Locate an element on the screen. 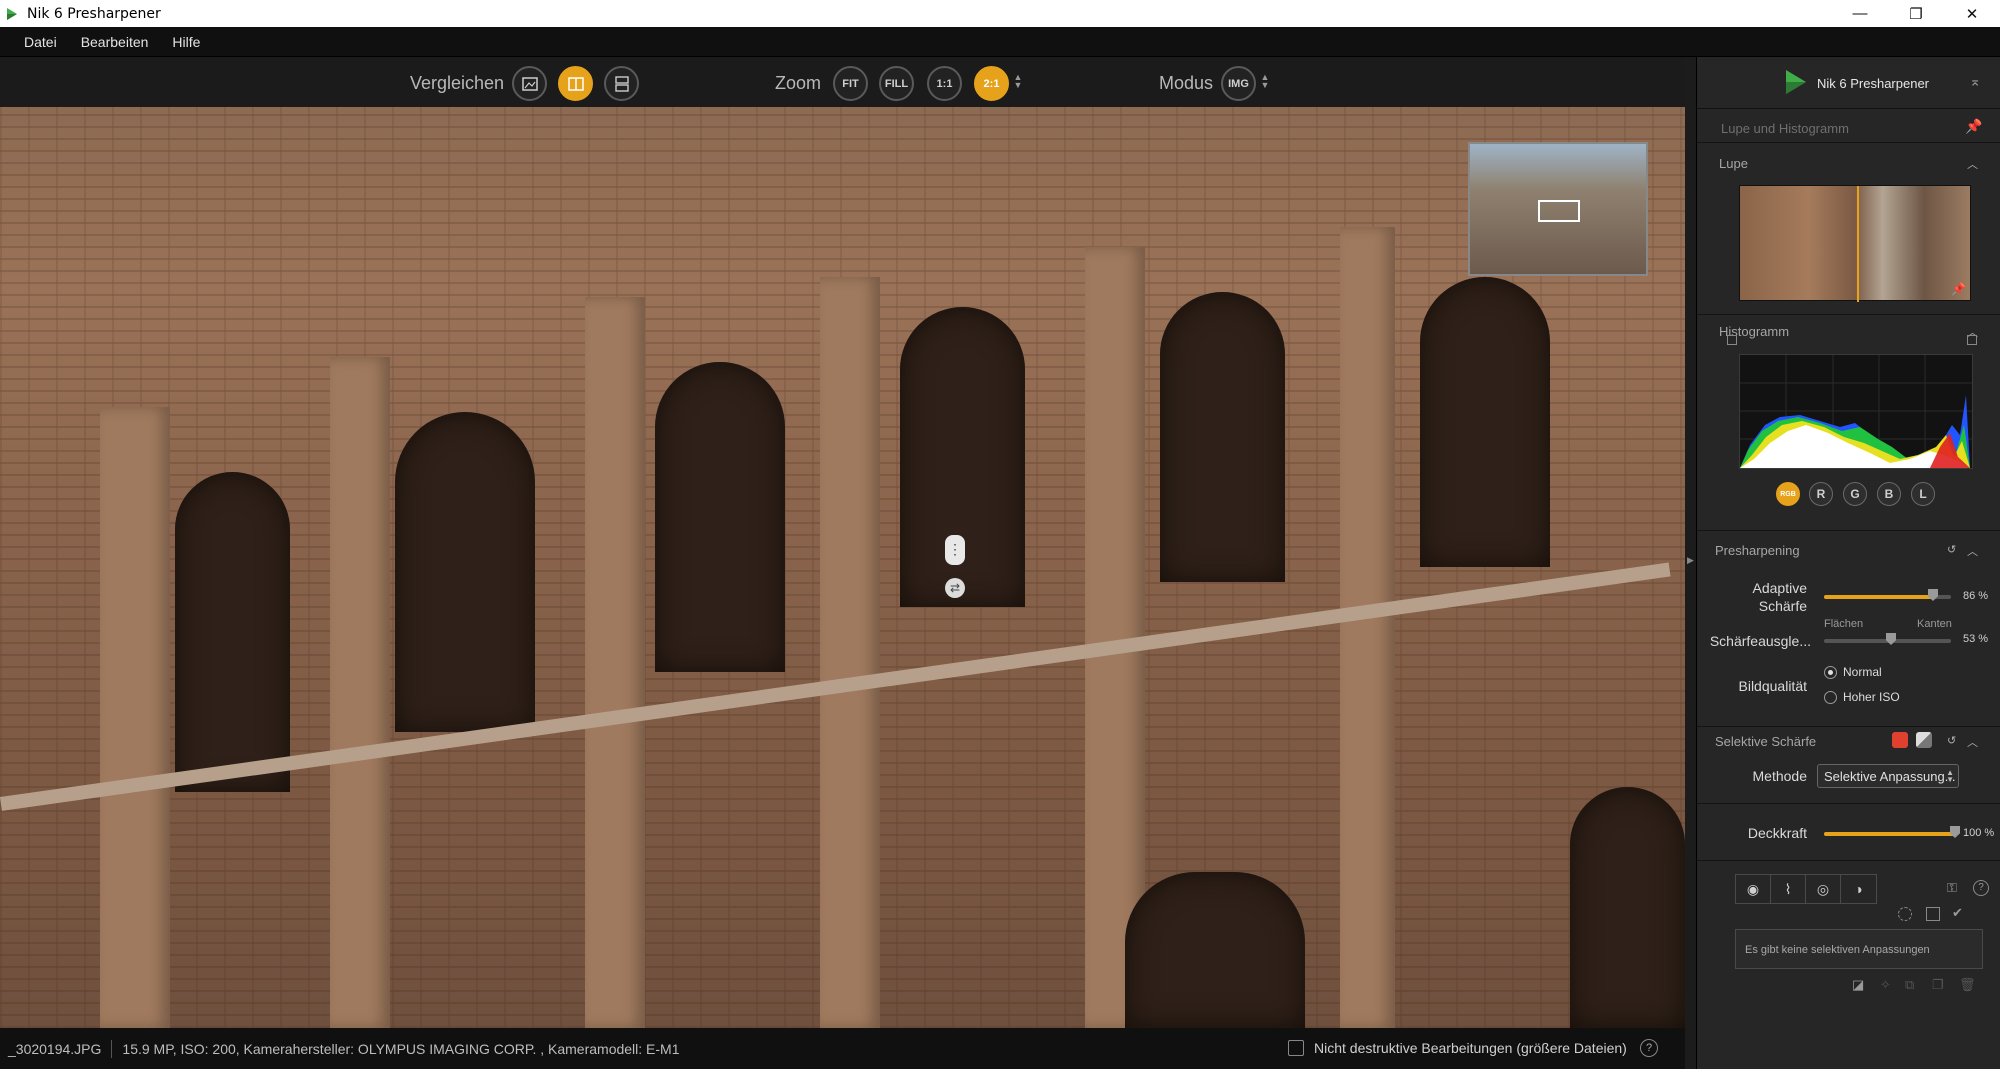 The image size is (2000, 1069). side-by-side-icon is located at coordinates (621, 83).